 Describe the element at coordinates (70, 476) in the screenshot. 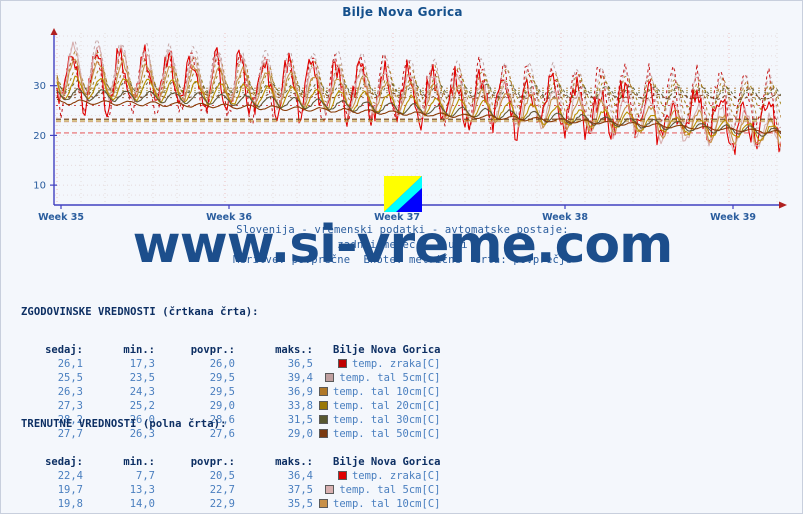

I see `cell-sedaj: 22,4` at that location.